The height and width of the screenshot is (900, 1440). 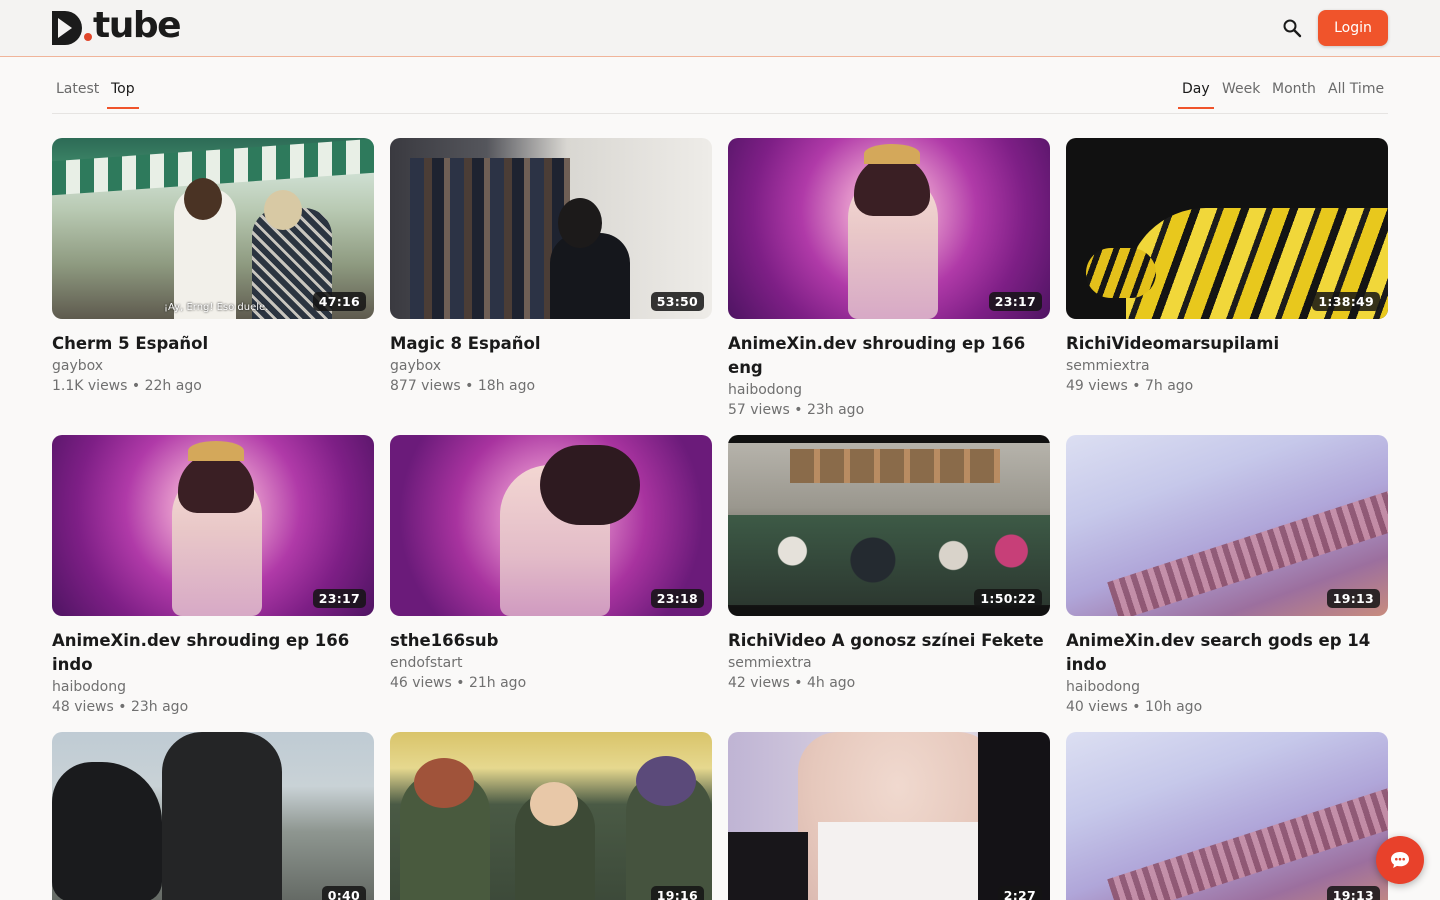 I want to click on video-stats: 877 views • 18h ago, so click(x=463, y=386).